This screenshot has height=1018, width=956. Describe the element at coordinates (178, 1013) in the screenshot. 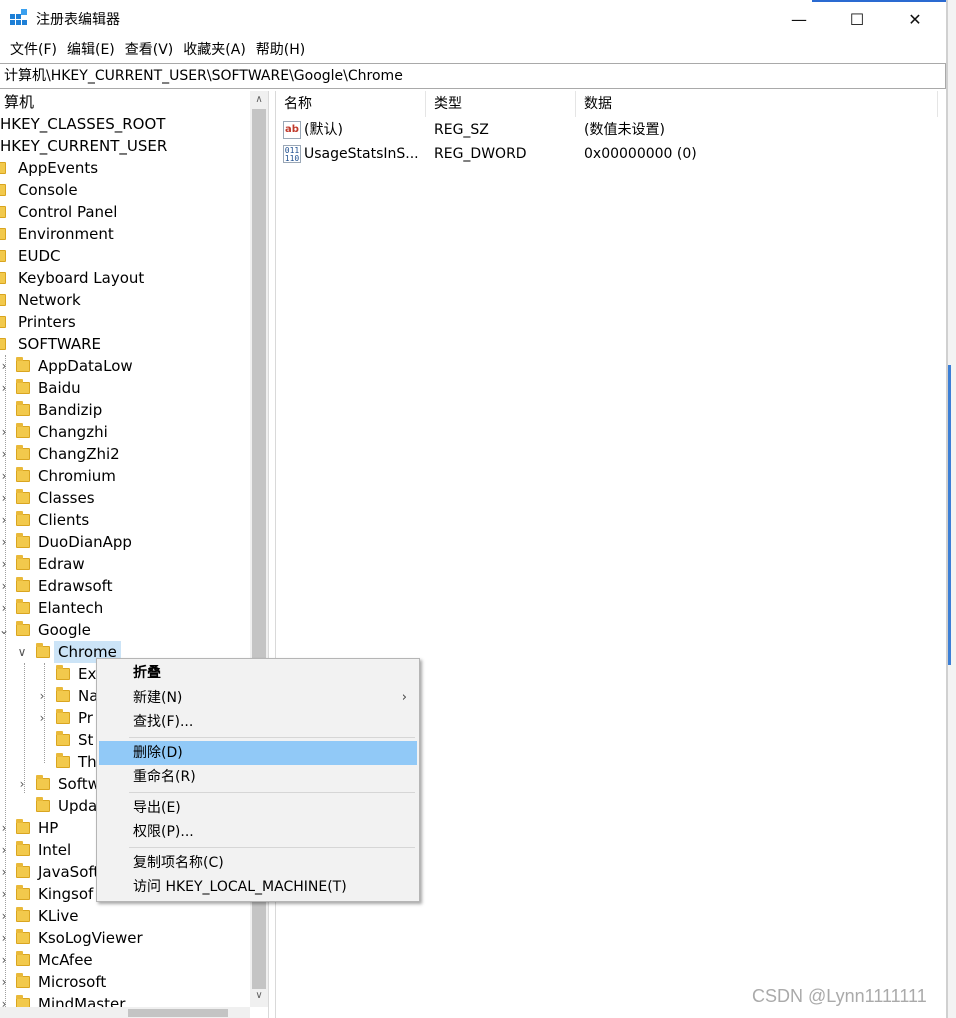

I see `scrollbar-thumb` at that location.